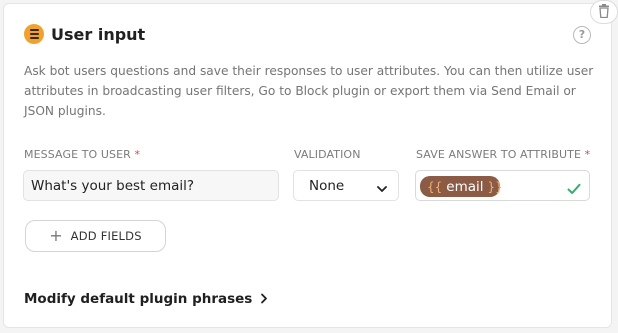  Describe the element at coordinates (327, 186) in the screenshot. I see `validation-selected-value: None` at that location.